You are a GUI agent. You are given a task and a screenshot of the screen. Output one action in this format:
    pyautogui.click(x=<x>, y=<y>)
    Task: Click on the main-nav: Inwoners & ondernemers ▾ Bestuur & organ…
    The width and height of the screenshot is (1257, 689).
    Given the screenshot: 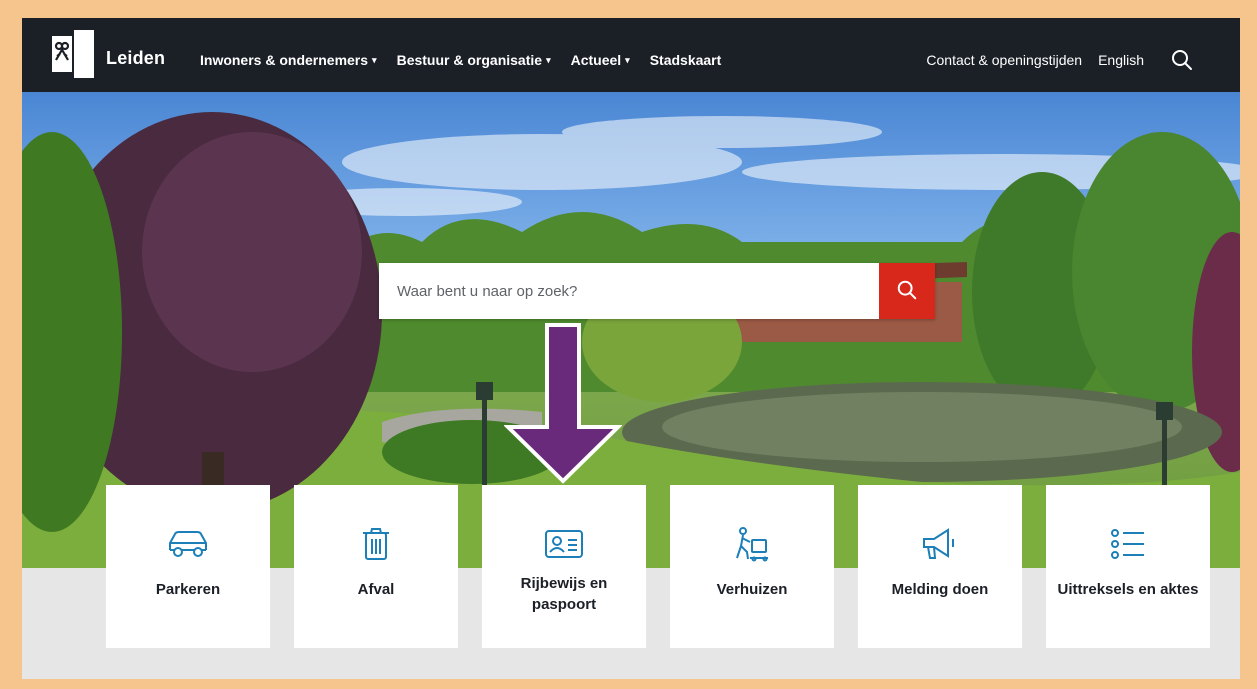 What is the action you would take?
    pyautogui.click(x=460, y=60)
    